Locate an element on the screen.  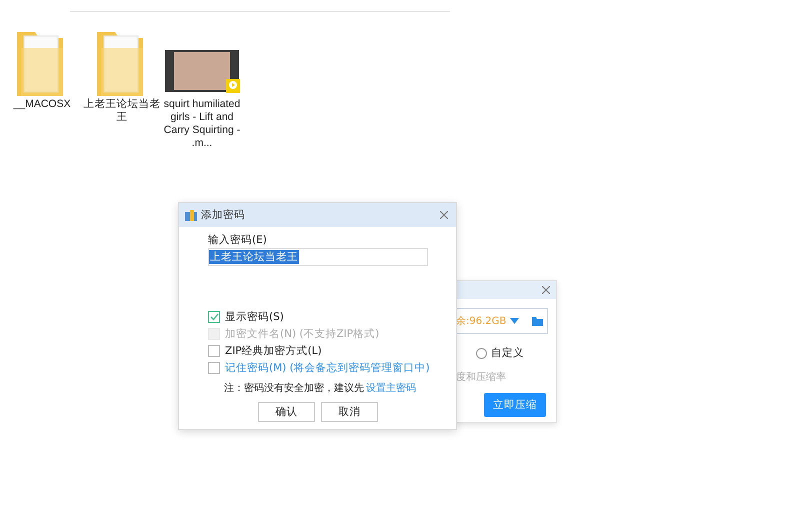
file-name: __MACOSX is located at coordinates (42, 104).